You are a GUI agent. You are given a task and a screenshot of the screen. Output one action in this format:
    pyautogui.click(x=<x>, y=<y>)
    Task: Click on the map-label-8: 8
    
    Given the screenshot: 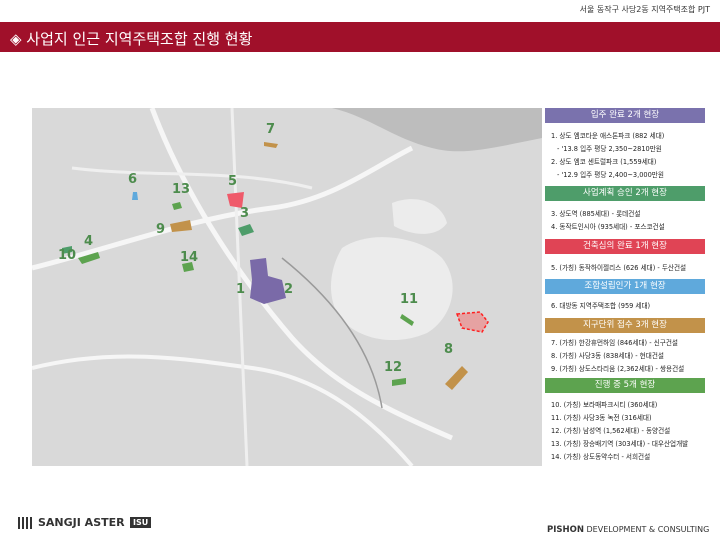 What is the action you would take?
    pyautogui.click(x=449, y=349)
    